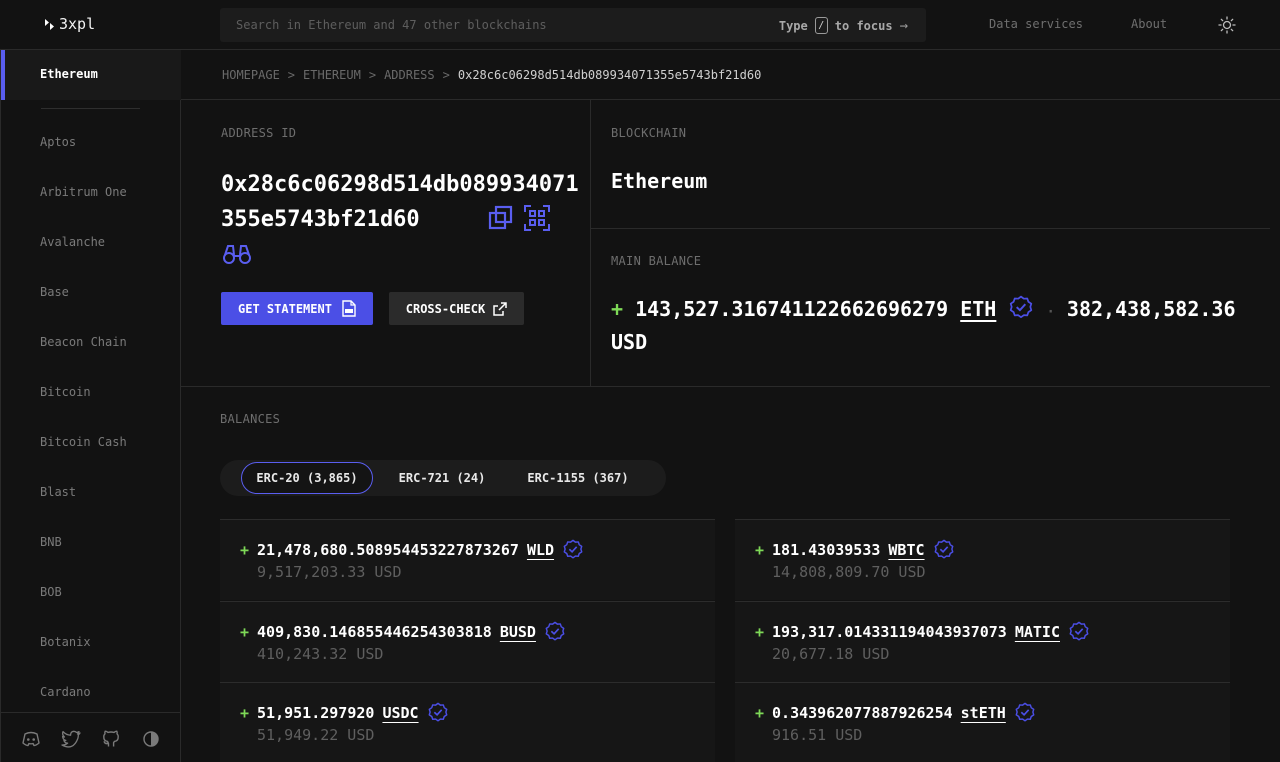 This screenshot has width=1280, height=762. I want to click on nav-data-services: Data services, so click(1036, 24).